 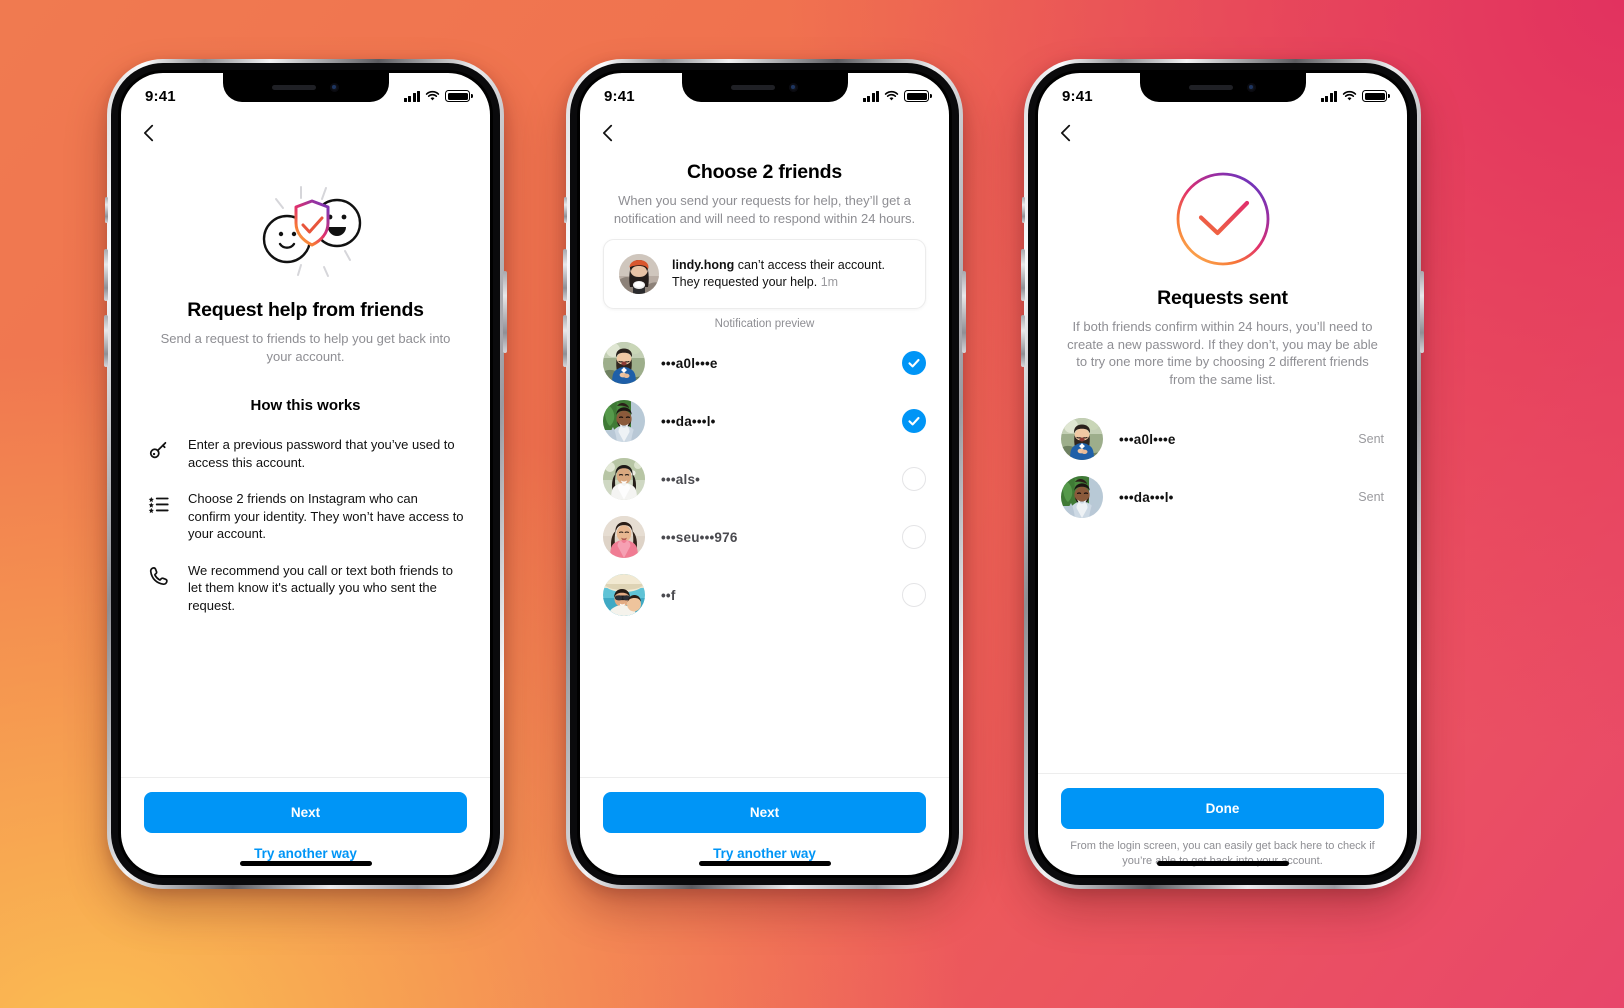 I want to click on phone-icon, so click(x=159, y=576).